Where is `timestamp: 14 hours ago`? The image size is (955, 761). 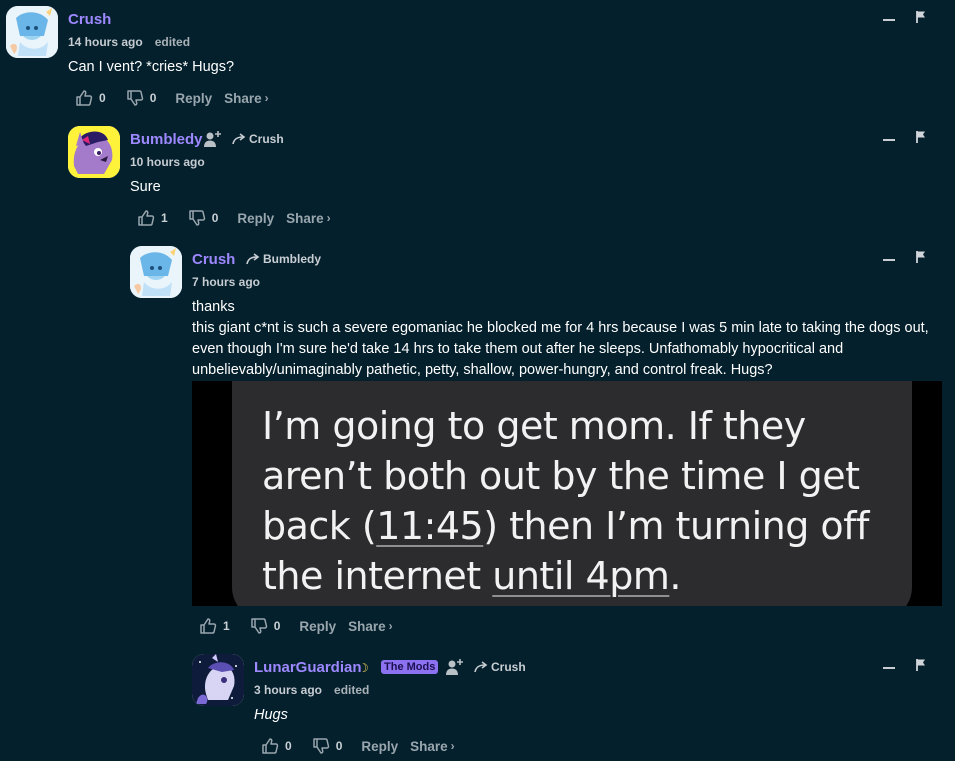 timestamp: 14 hours ago is located at coordinates (105, 42).